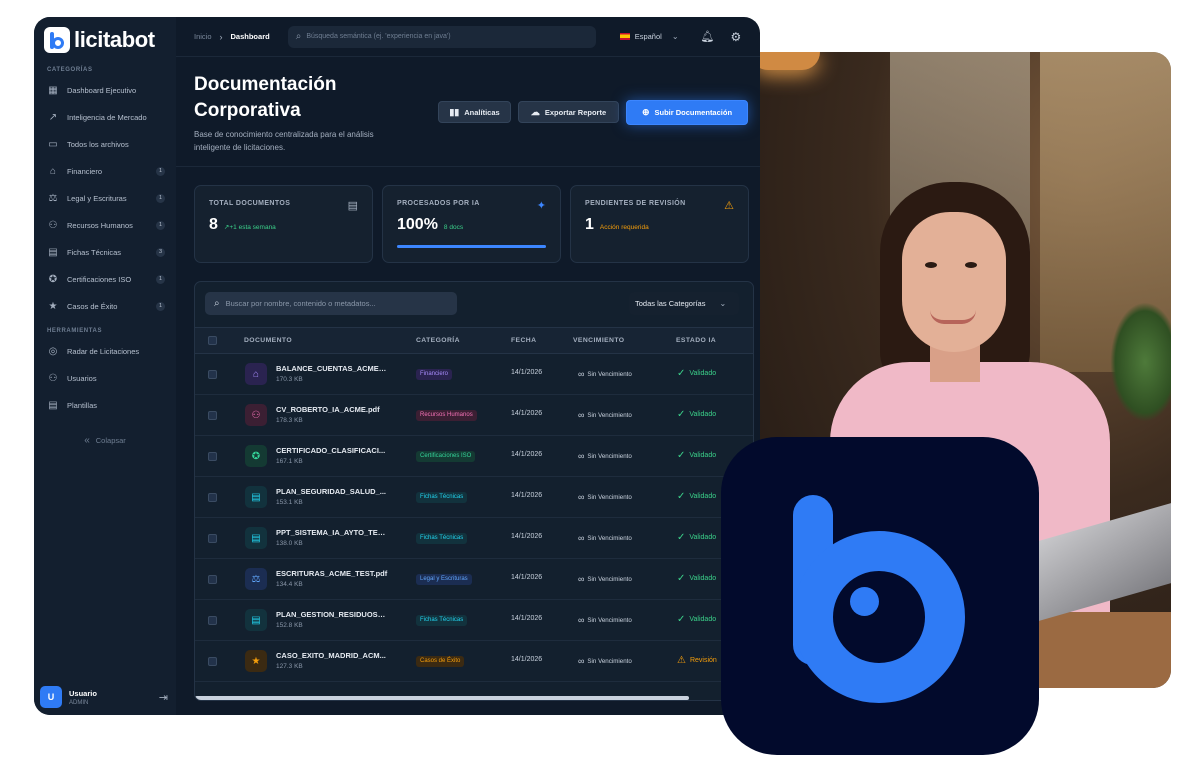 The image size is (1200, 766). Describe the element at coordinates (105, 440) in the screenshot. I see `collapse-button: « Colapsar` at that location.